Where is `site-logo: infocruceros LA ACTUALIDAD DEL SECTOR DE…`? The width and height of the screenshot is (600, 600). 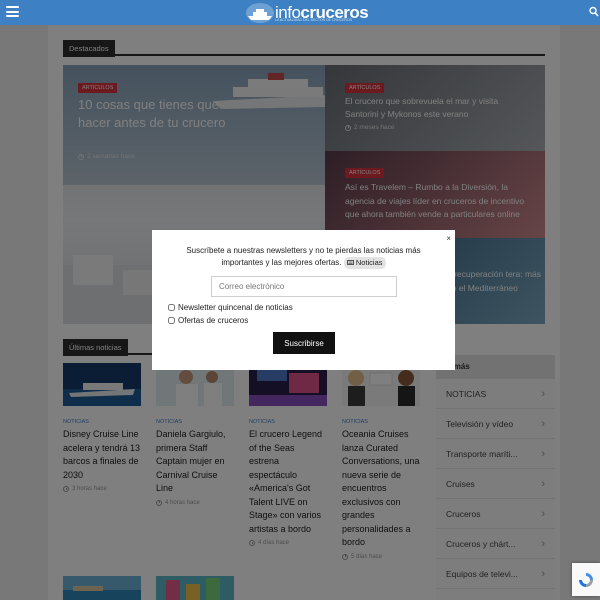 site-logo: infocruceros LA ACTUALIDAD DEL SECTOR DE… is located at coordinates (307, 12).